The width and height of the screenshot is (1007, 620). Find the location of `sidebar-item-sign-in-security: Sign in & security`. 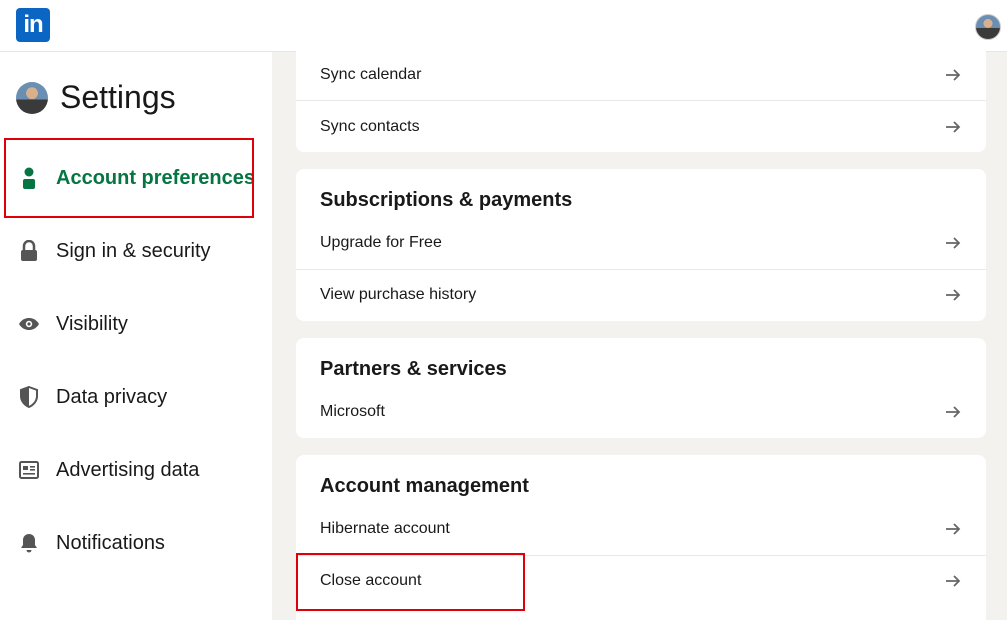

sidebar-item-sign-in-security: Sign in & security is located at coordinates (136, 251).